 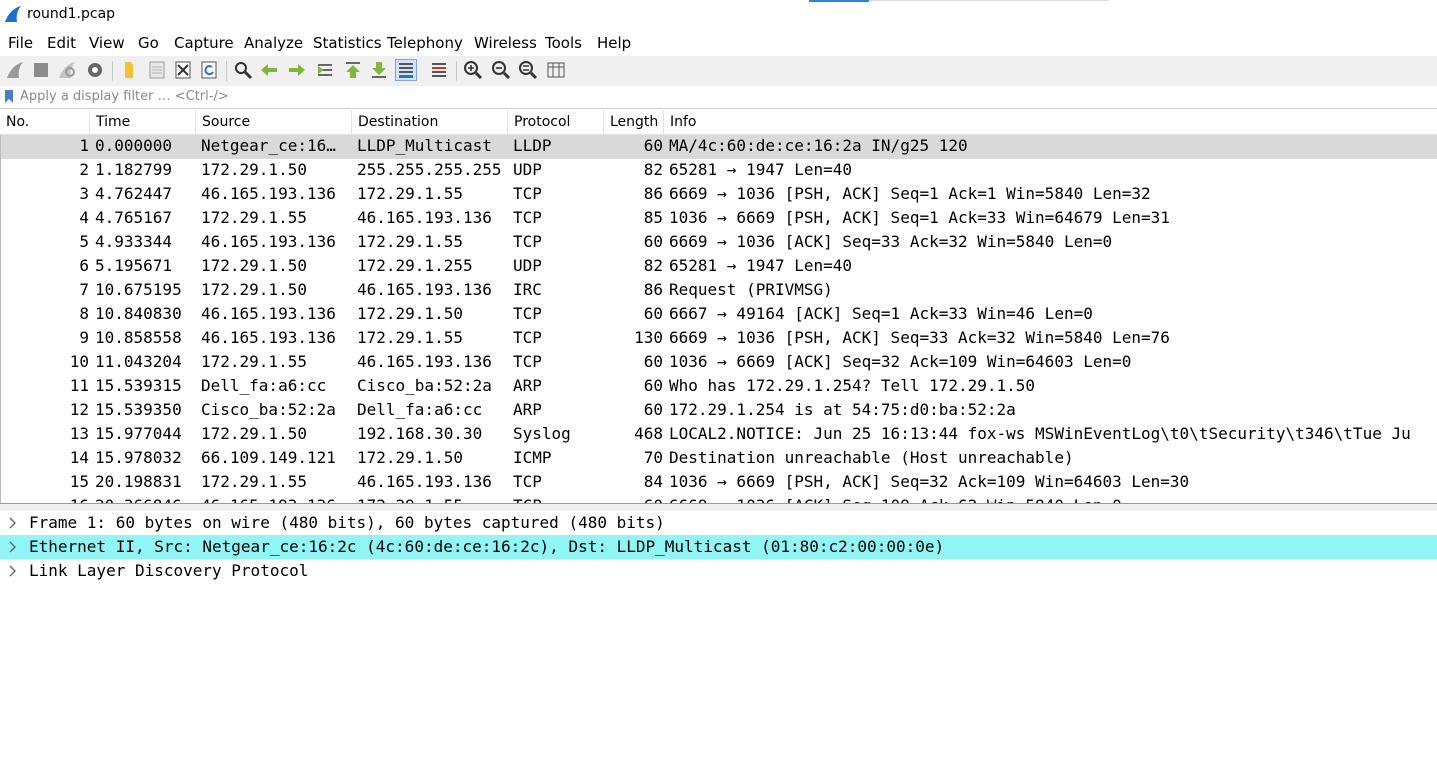 I want to click on menu-go: Go, so click(x=148, y=43).